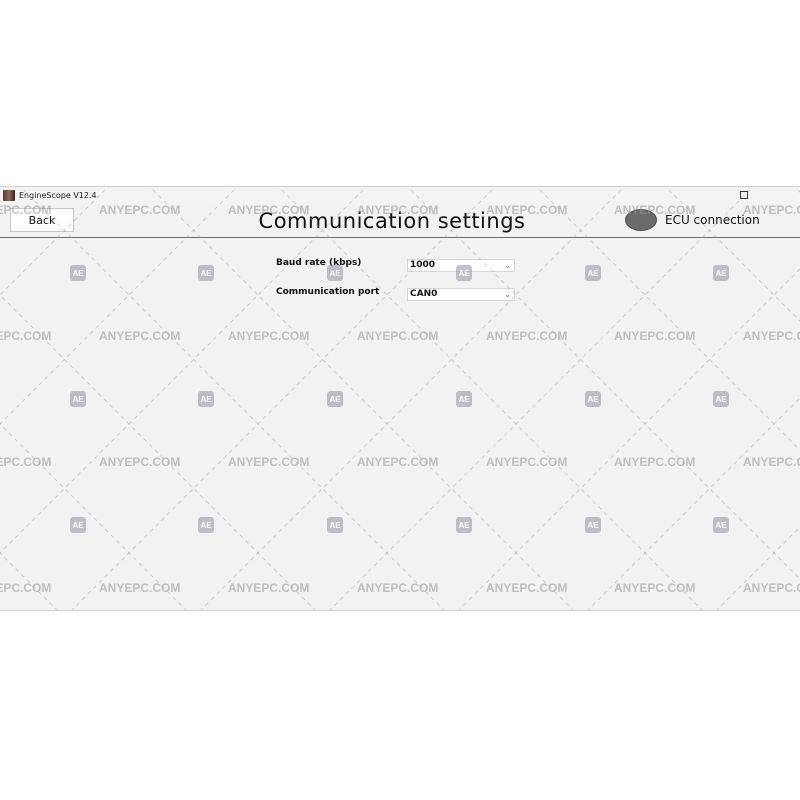  I want to click on maximize-button, so click(744, 195).